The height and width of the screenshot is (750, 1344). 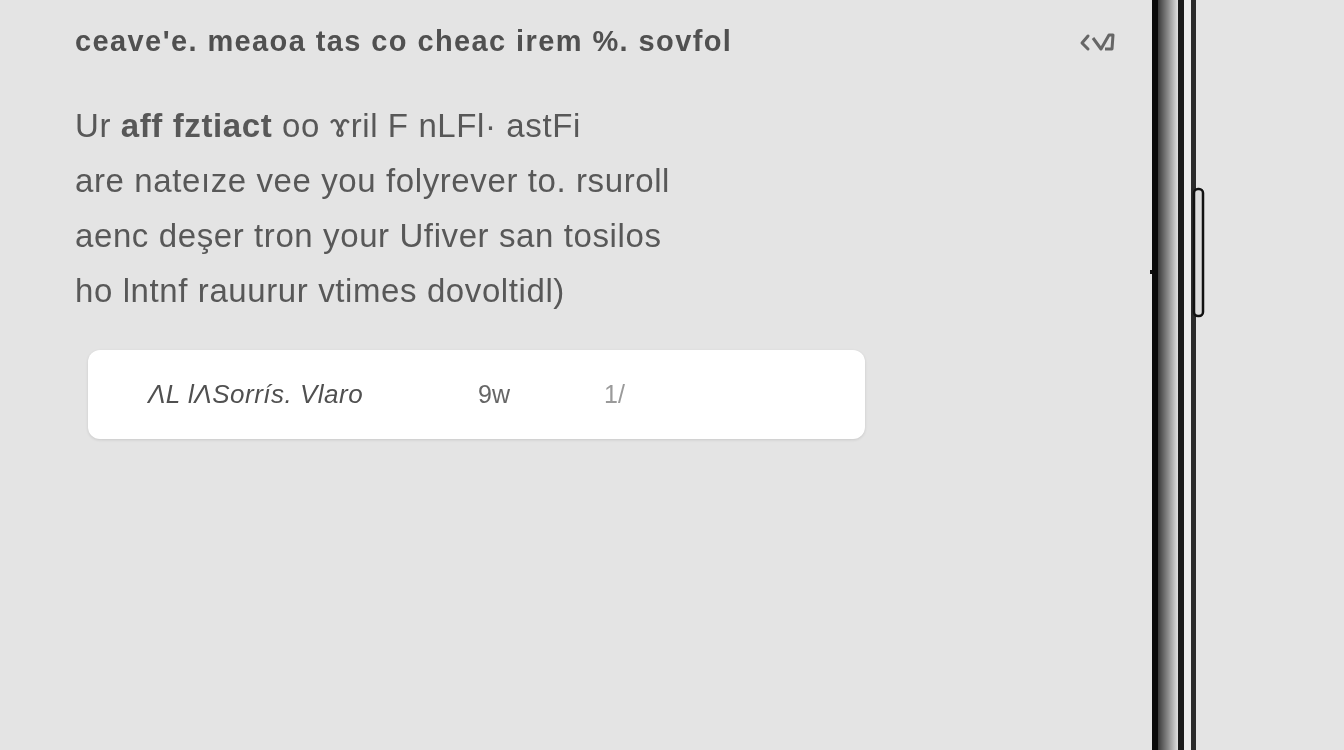 What do you see at coordinates (256, 394) in the screenshot?
I see `card-label: ΛL lɅSorrís. Vlaro` at bounding box center [256, 394].